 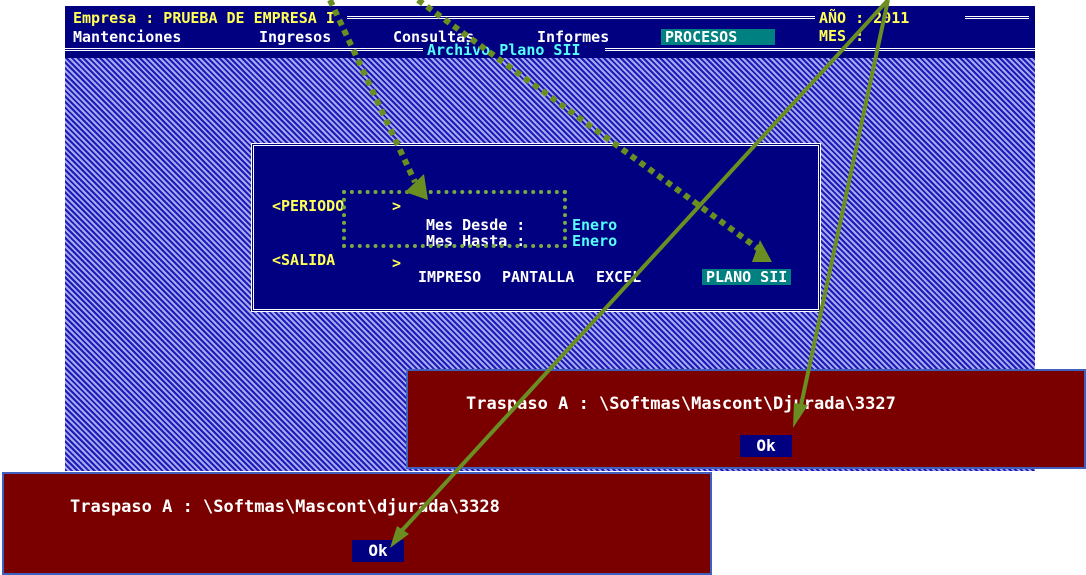 What do you see at coordinates (618, 277) in the screenshot?
I see `option-excel: EXCEL` at bounding box center [618, 277].